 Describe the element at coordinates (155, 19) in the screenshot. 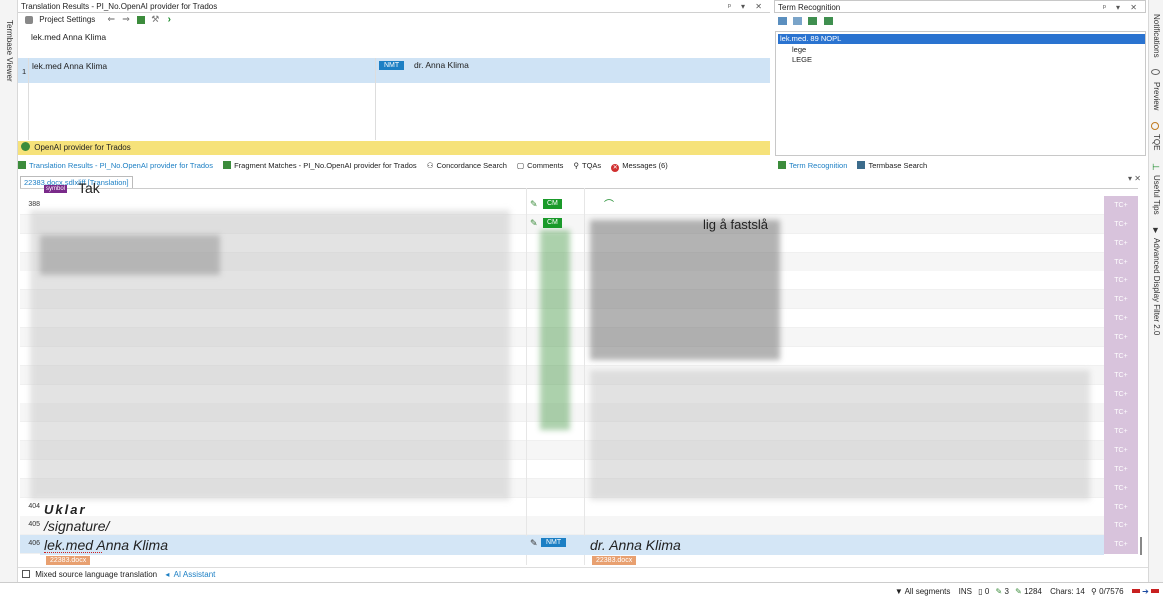

I see `tools-icon: ⚒` at that location.